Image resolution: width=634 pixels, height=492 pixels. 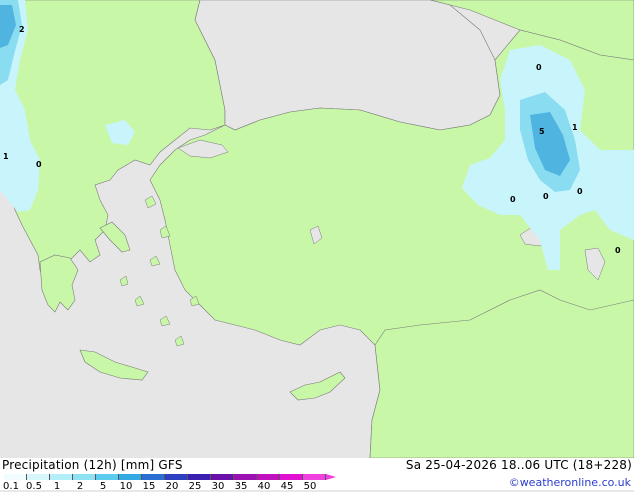 What do you see at coordinates (241, 486) in the screenshot?
I see `scale-tick-label: 35` at bounding box center [241, 486].